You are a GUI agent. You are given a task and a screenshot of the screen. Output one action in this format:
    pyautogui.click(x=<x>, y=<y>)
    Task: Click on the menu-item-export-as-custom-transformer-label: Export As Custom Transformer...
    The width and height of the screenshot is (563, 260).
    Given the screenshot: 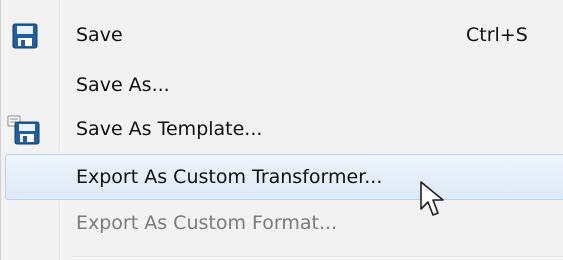 What is the action you would take?
    pyautogui.click(x=229, y=177)
    